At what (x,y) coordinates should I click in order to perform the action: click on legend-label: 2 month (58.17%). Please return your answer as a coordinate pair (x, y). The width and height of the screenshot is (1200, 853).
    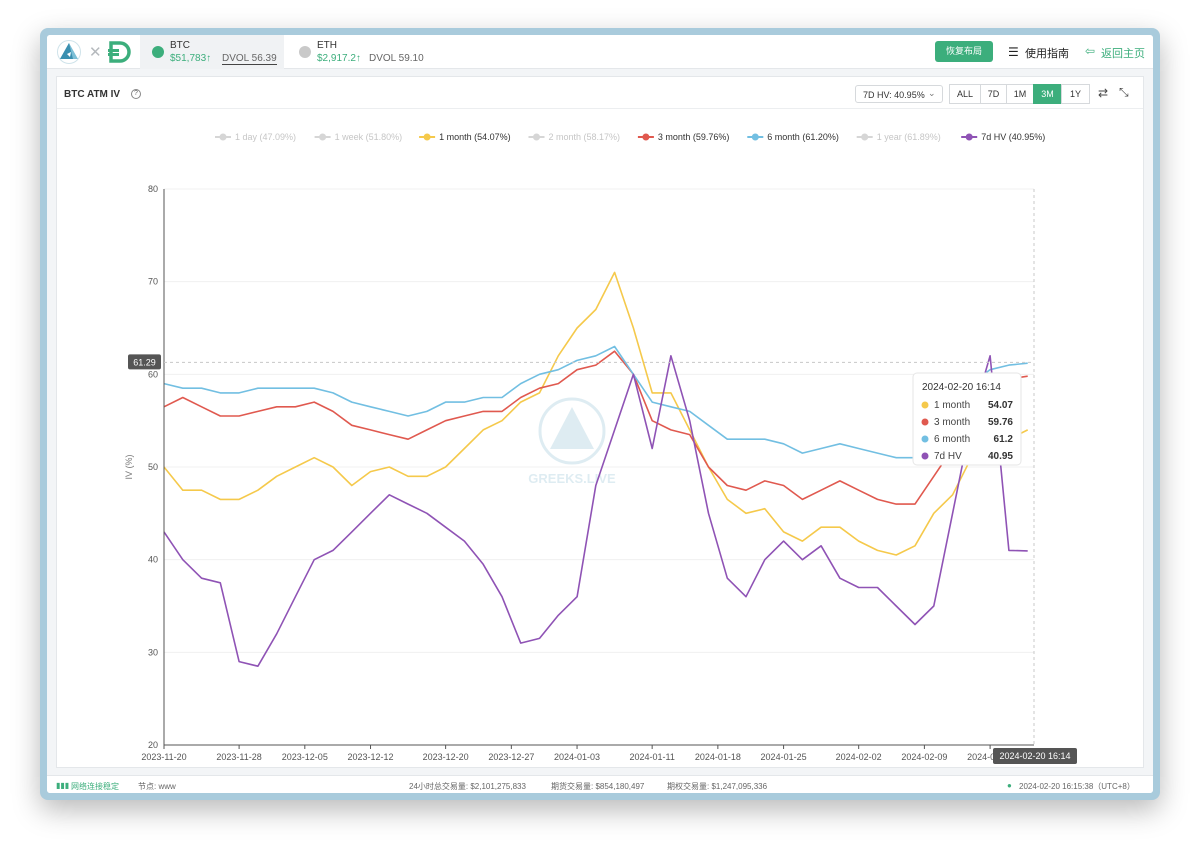
    Looking at the image, I should click on (585, 137).